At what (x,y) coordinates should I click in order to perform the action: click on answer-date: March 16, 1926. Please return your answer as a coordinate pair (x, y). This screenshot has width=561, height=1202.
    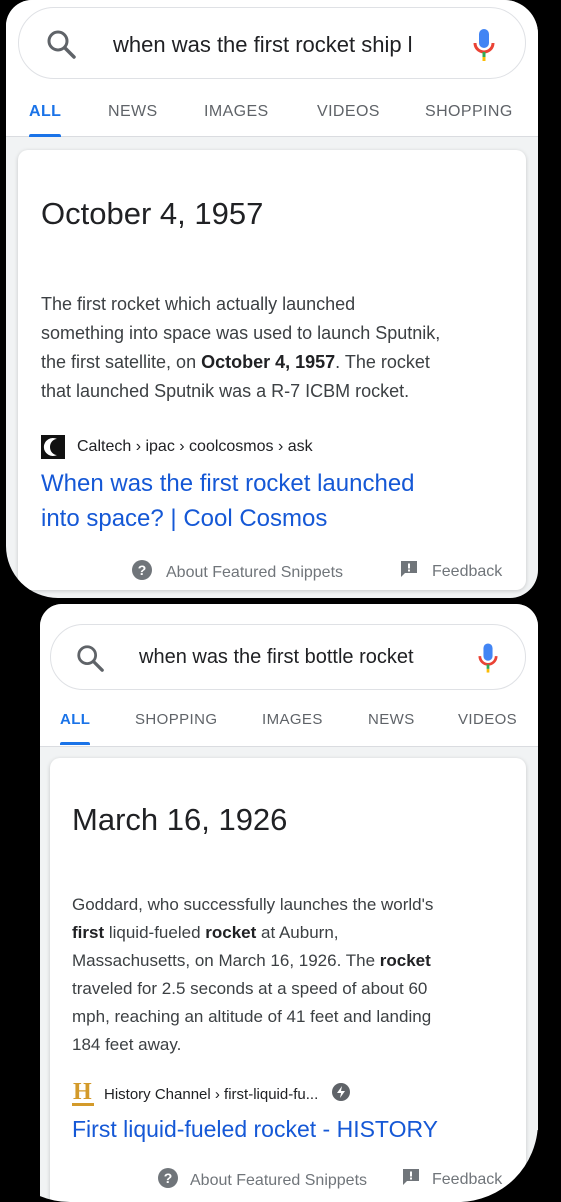
    Looking at the image, I should click on (180, 819).